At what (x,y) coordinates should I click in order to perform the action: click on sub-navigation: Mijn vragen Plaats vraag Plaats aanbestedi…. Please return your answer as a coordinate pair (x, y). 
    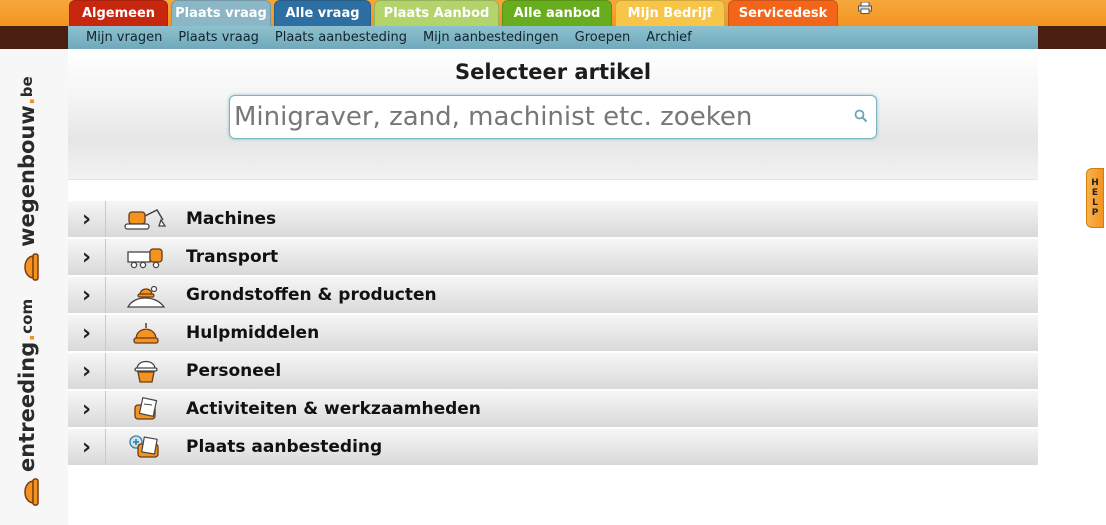
    Looking at the image, I should click on (553, 37).